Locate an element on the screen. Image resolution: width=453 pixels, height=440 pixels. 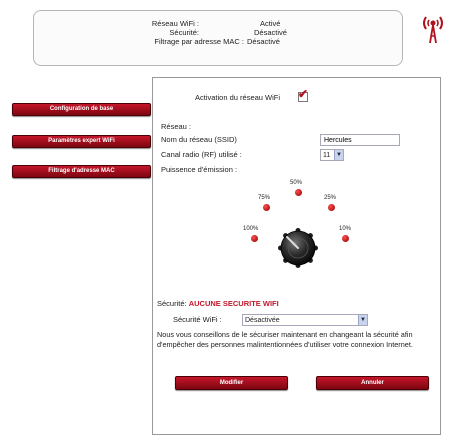
security-row: Sécurité: AUCUNE SECURITE WIFI is located at coordinates (218, 303).